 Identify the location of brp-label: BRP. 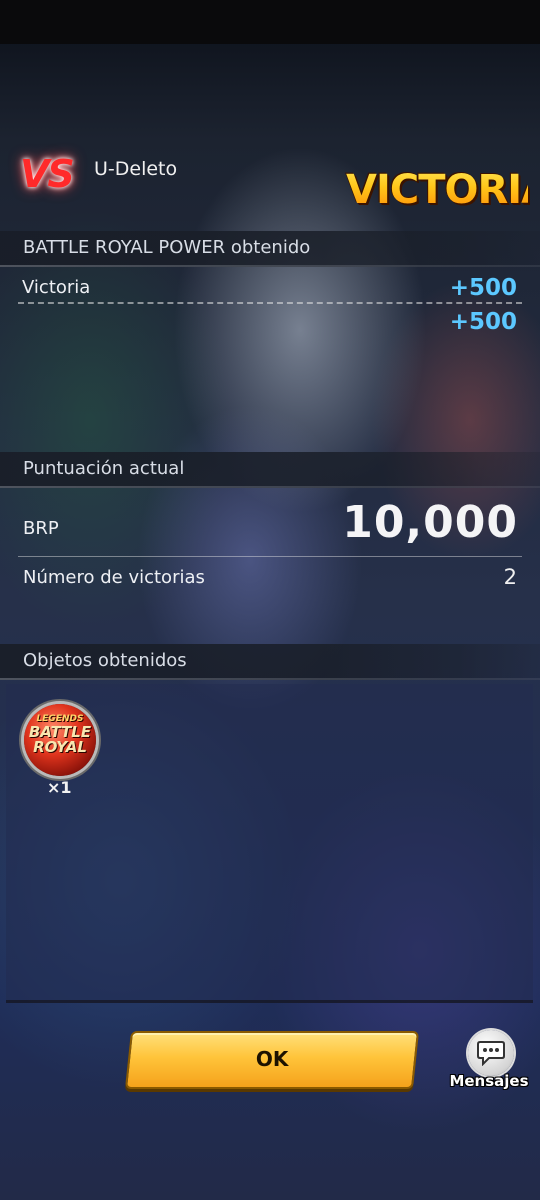
(41, 528).